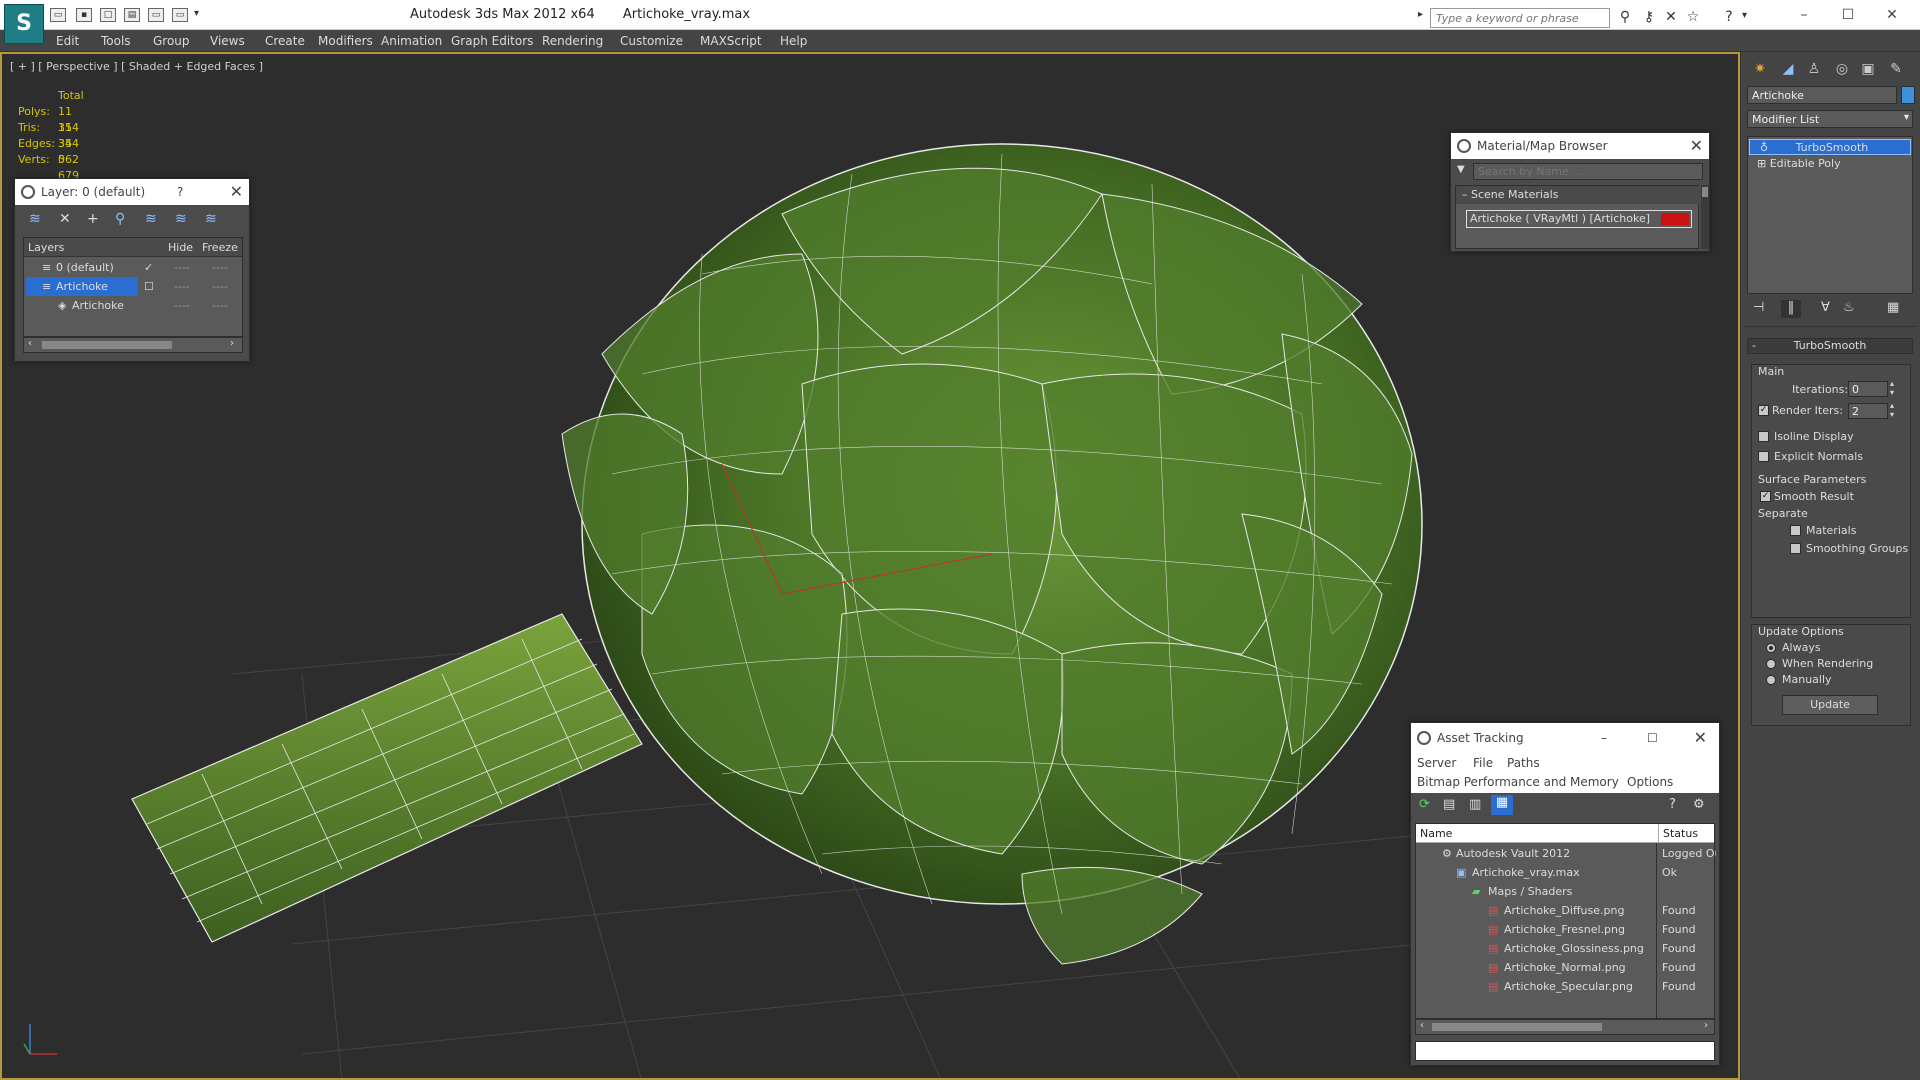 The image size is (1920, 1080). What do you see at coordinates (93, 219) in the screenshot?
I see `add-to-layer-icon: +` at bounding box center [93, 219].